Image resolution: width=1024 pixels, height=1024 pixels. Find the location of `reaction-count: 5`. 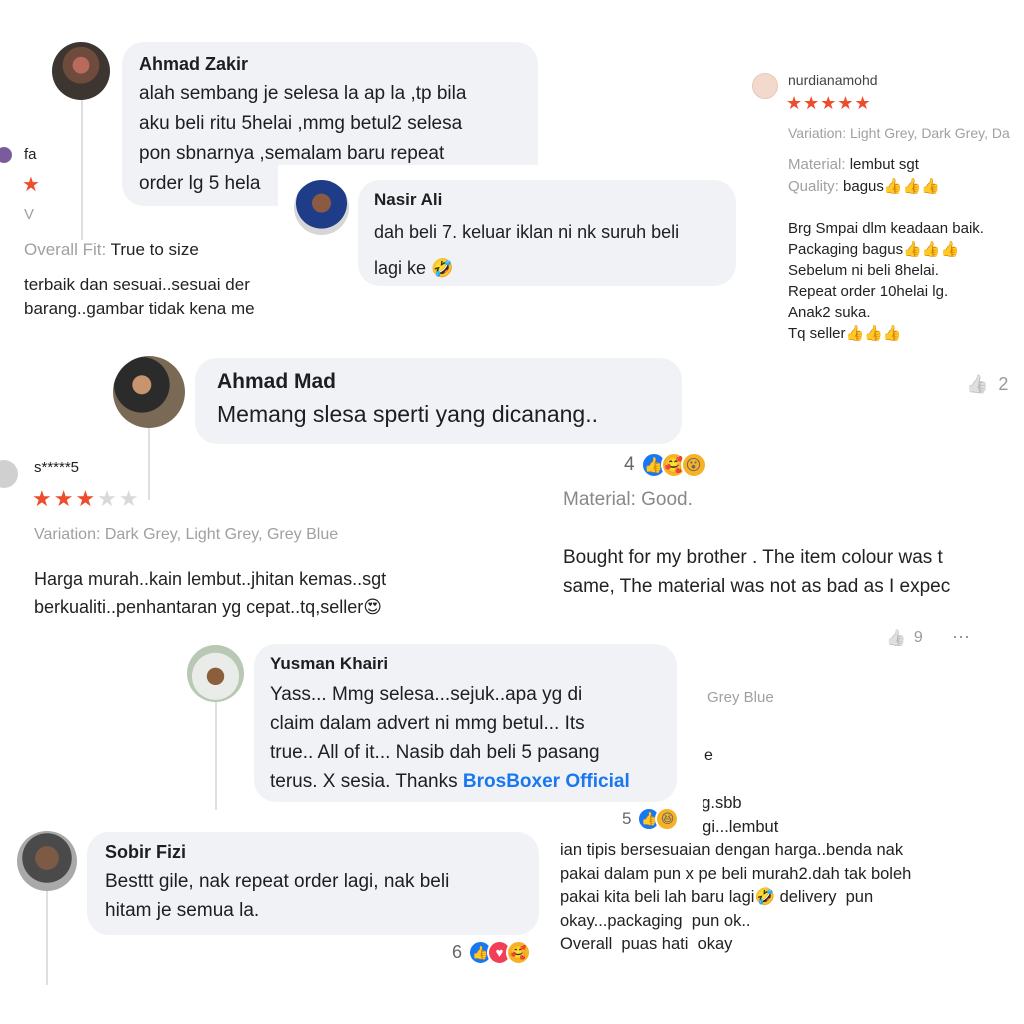

reaction-count: 5 is located at coordinates (627, 818).